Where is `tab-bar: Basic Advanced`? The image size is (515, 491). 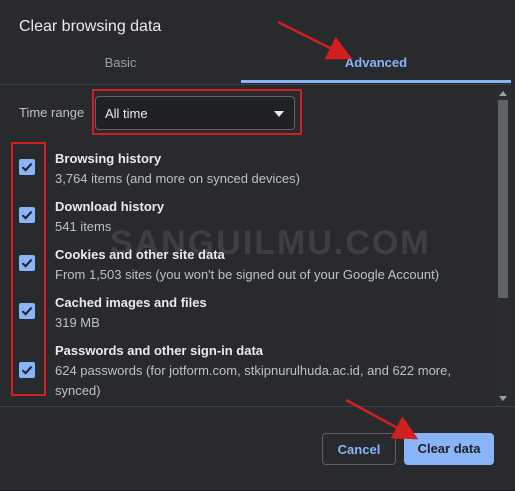 tab-bar: Basic Advanced is located at coordinates (255, 66).